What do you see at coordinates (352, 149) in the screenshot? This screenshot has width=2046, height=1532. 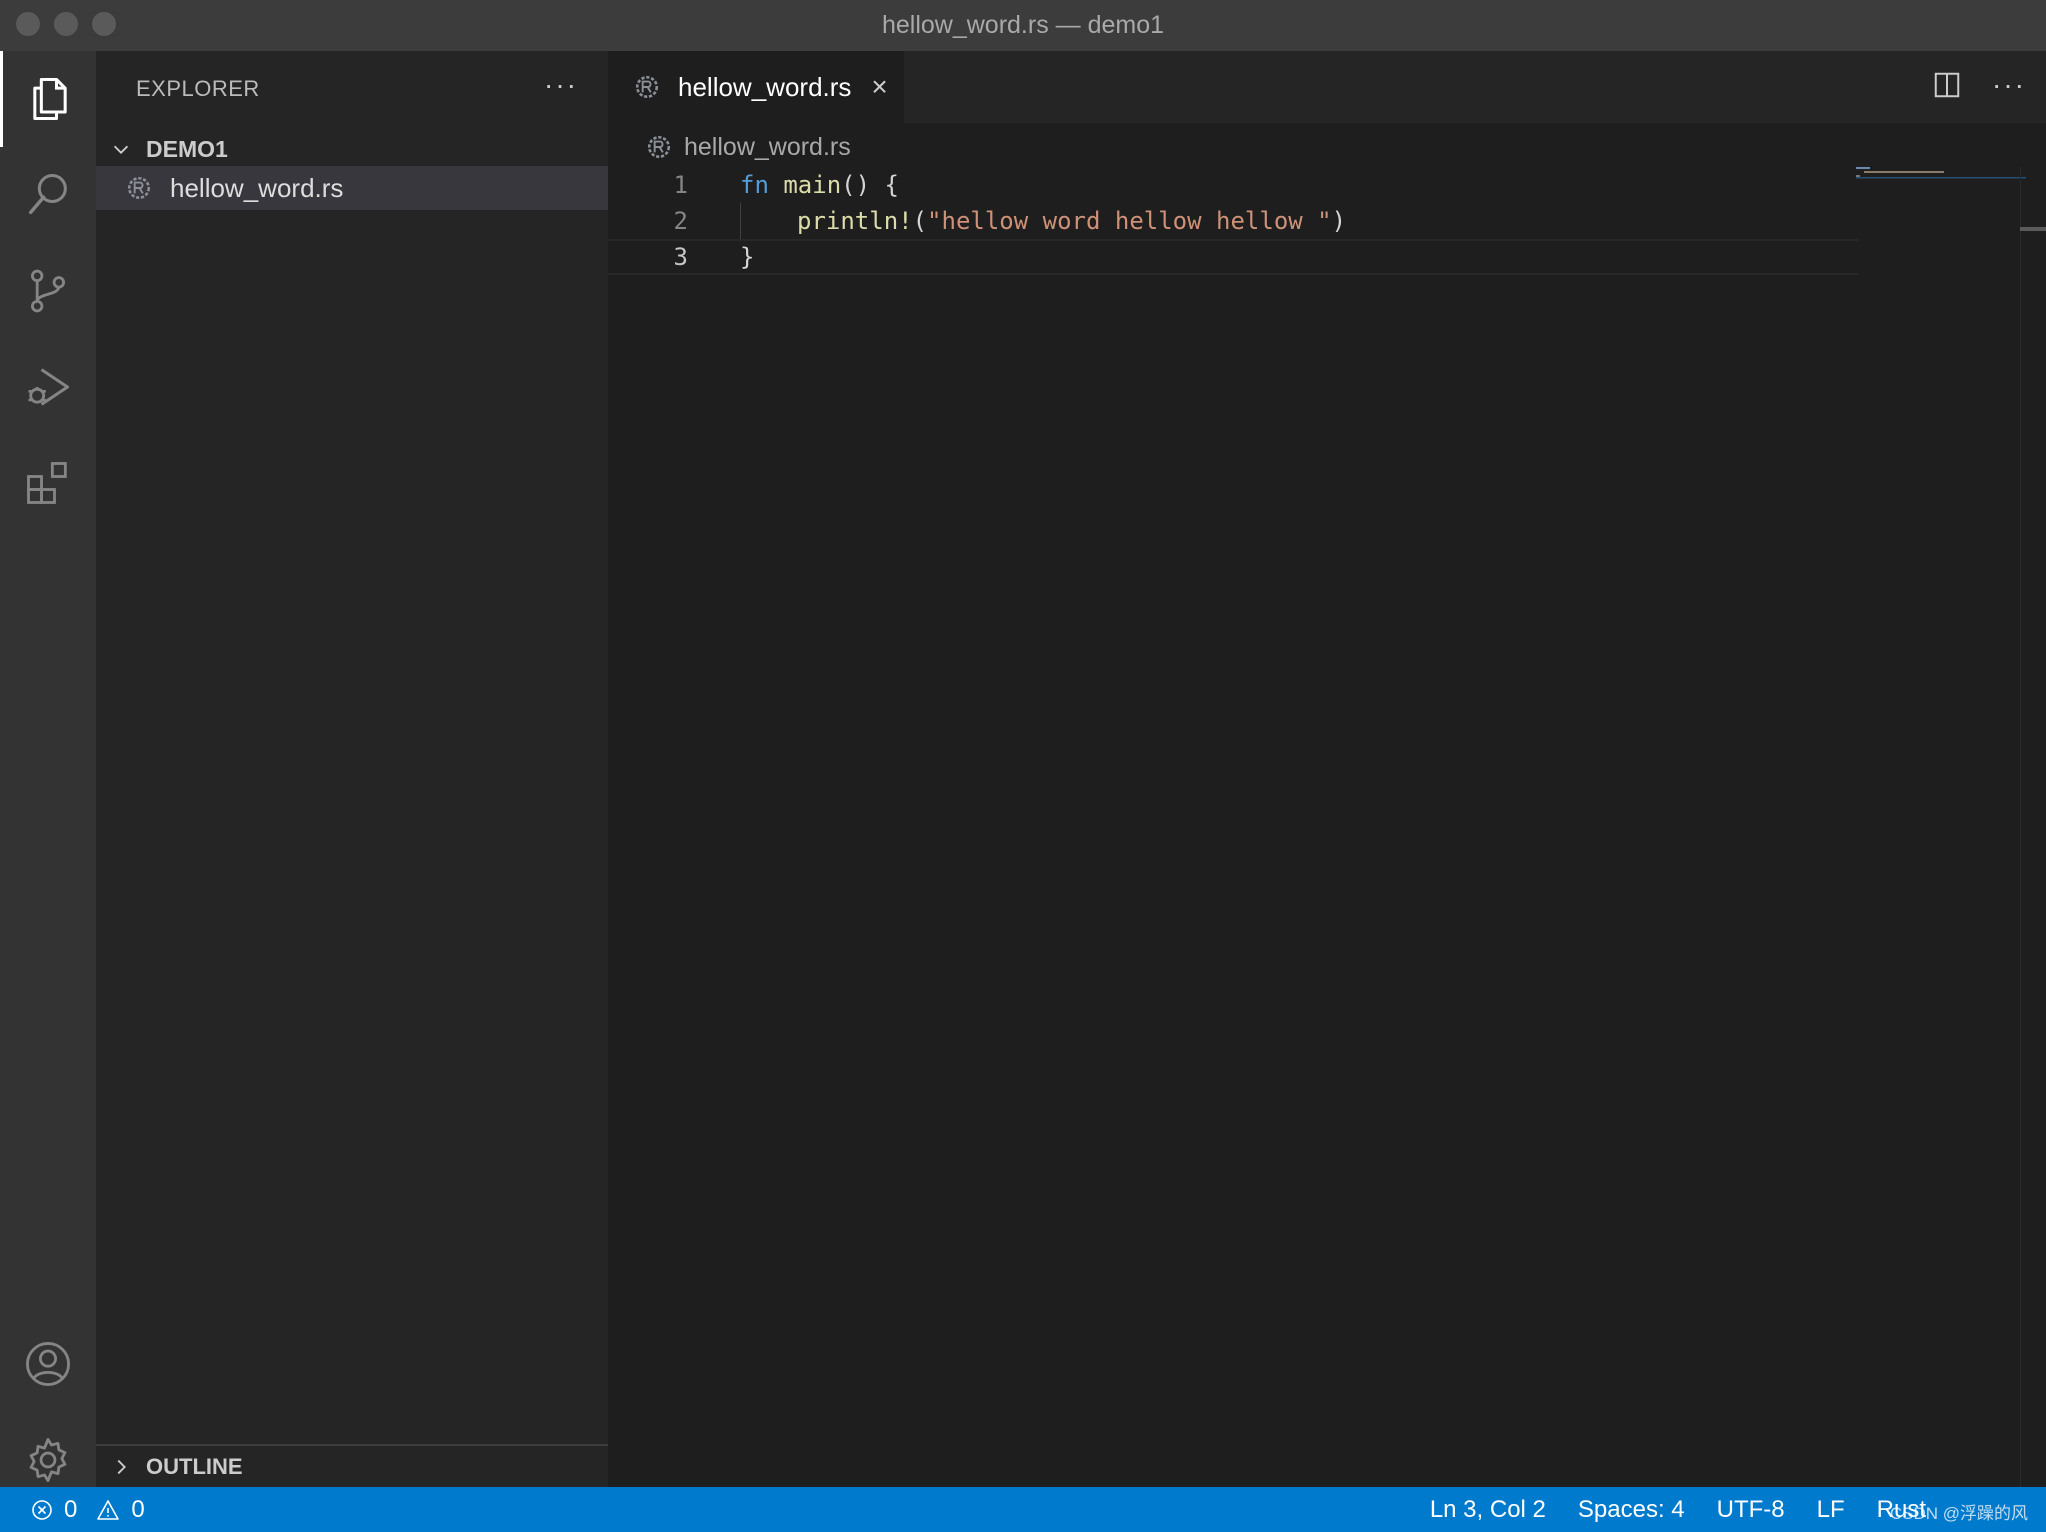 I see `folder-demo1: DEMO1` at bounding box center [352, 149].